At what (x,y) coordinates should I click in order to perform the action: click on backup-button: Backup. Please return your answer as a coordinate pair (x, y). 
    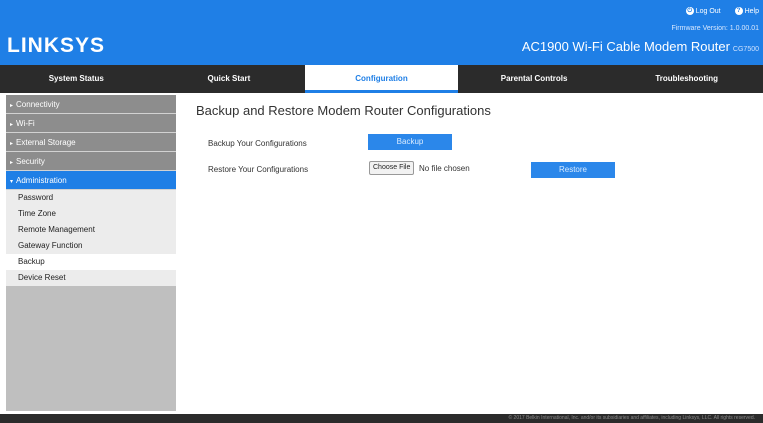
    Looking at the image, I should click on (410, 142).